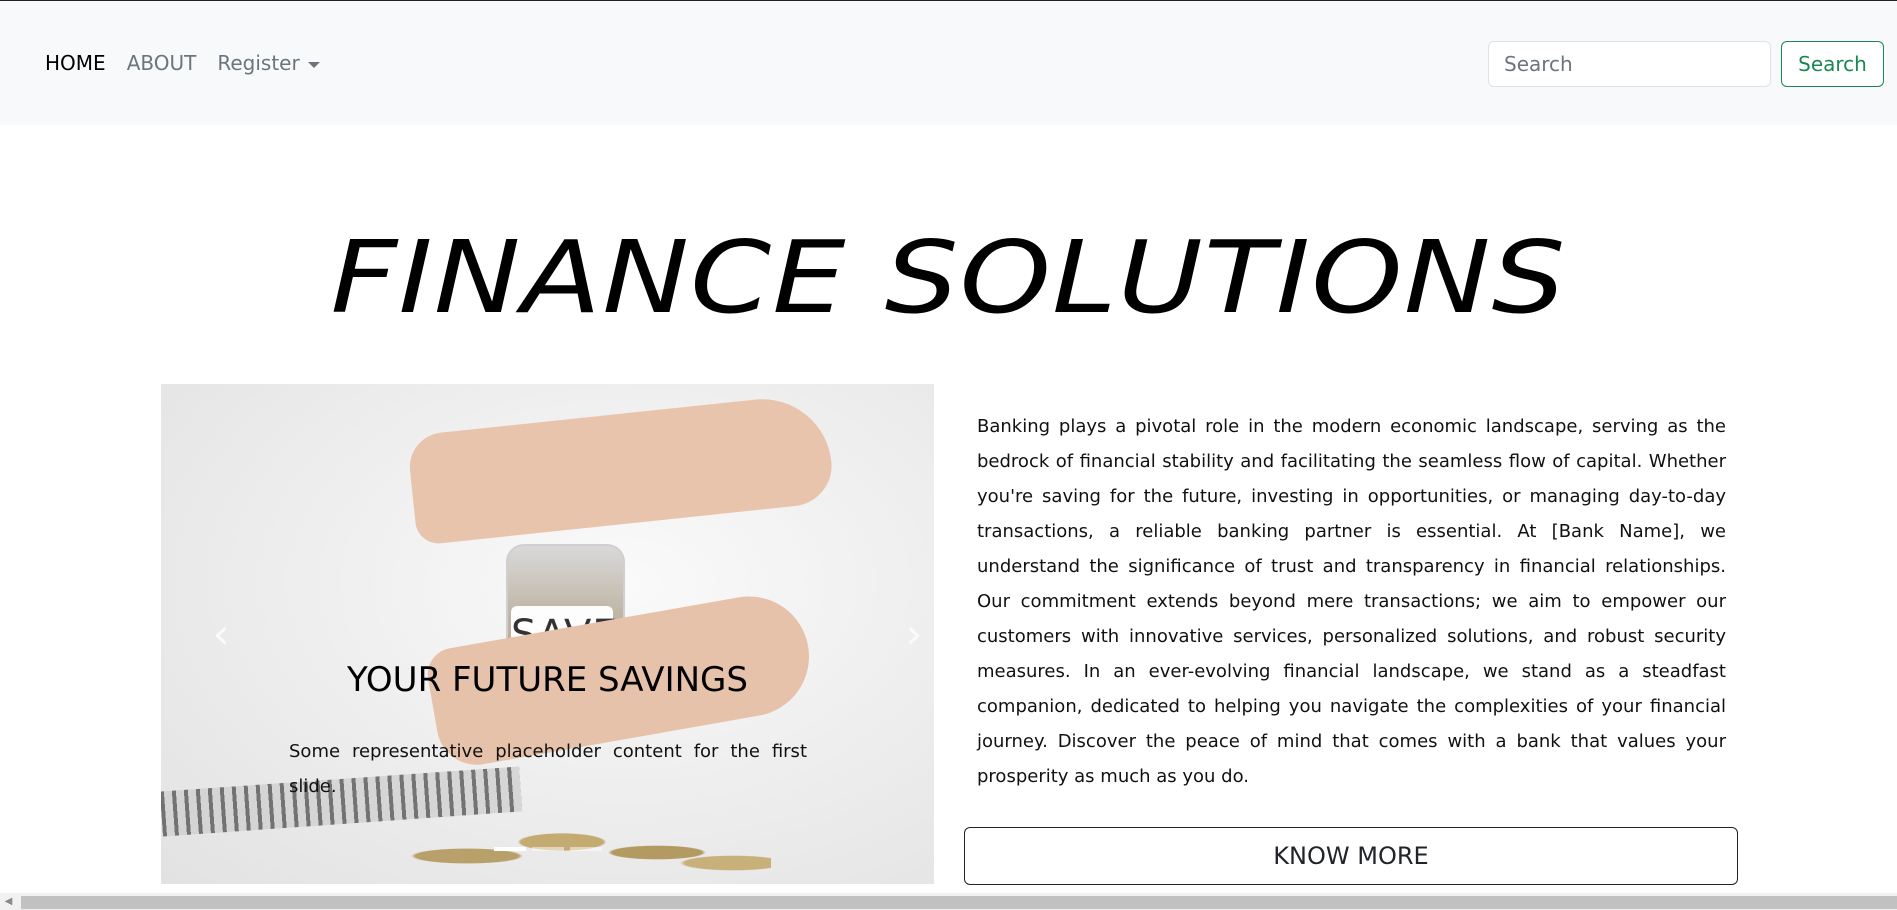  I want to click on horizontal-scrollbar: ◀, so click(948, 901).